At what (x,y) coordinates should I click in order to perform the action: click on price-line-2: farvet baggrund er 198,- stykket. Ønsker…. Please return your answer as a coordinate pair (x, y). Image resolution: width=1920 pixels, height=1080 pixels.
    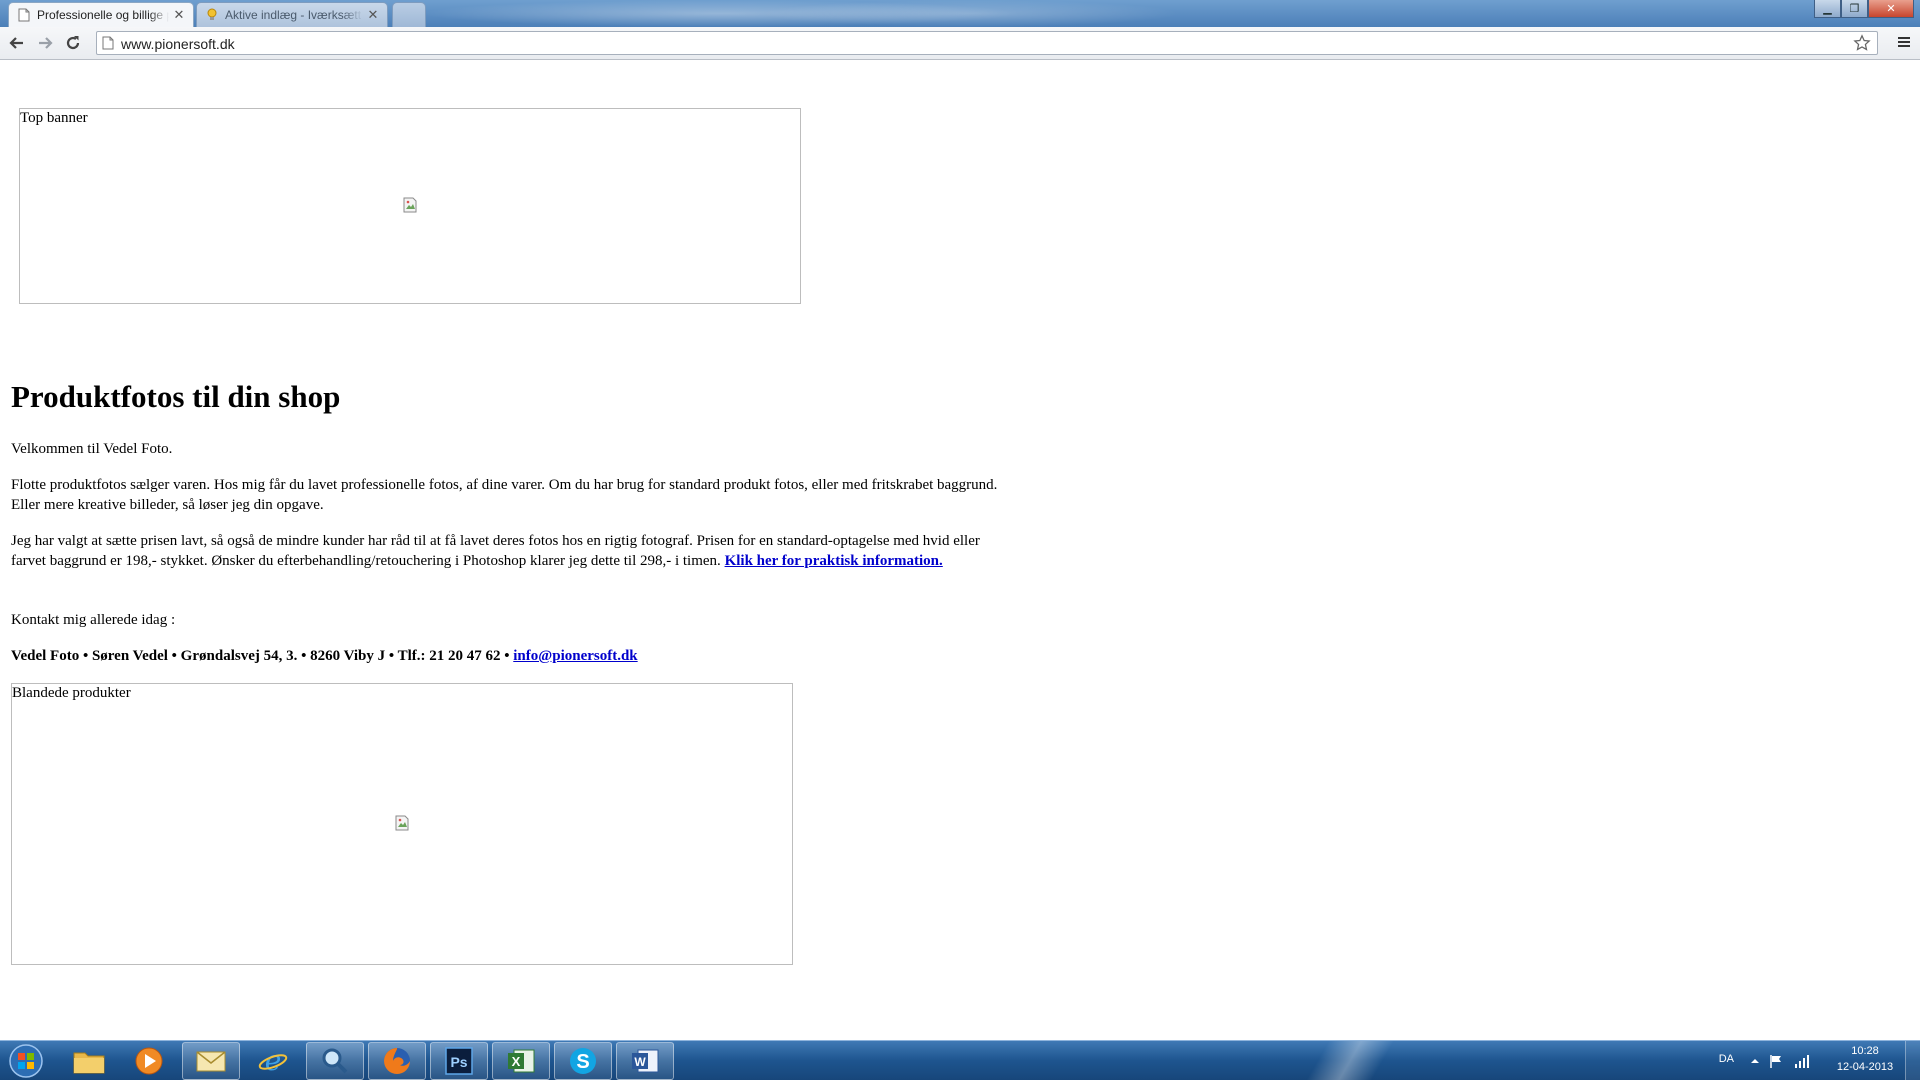
    Looking at the image, I should click on (366, 561).